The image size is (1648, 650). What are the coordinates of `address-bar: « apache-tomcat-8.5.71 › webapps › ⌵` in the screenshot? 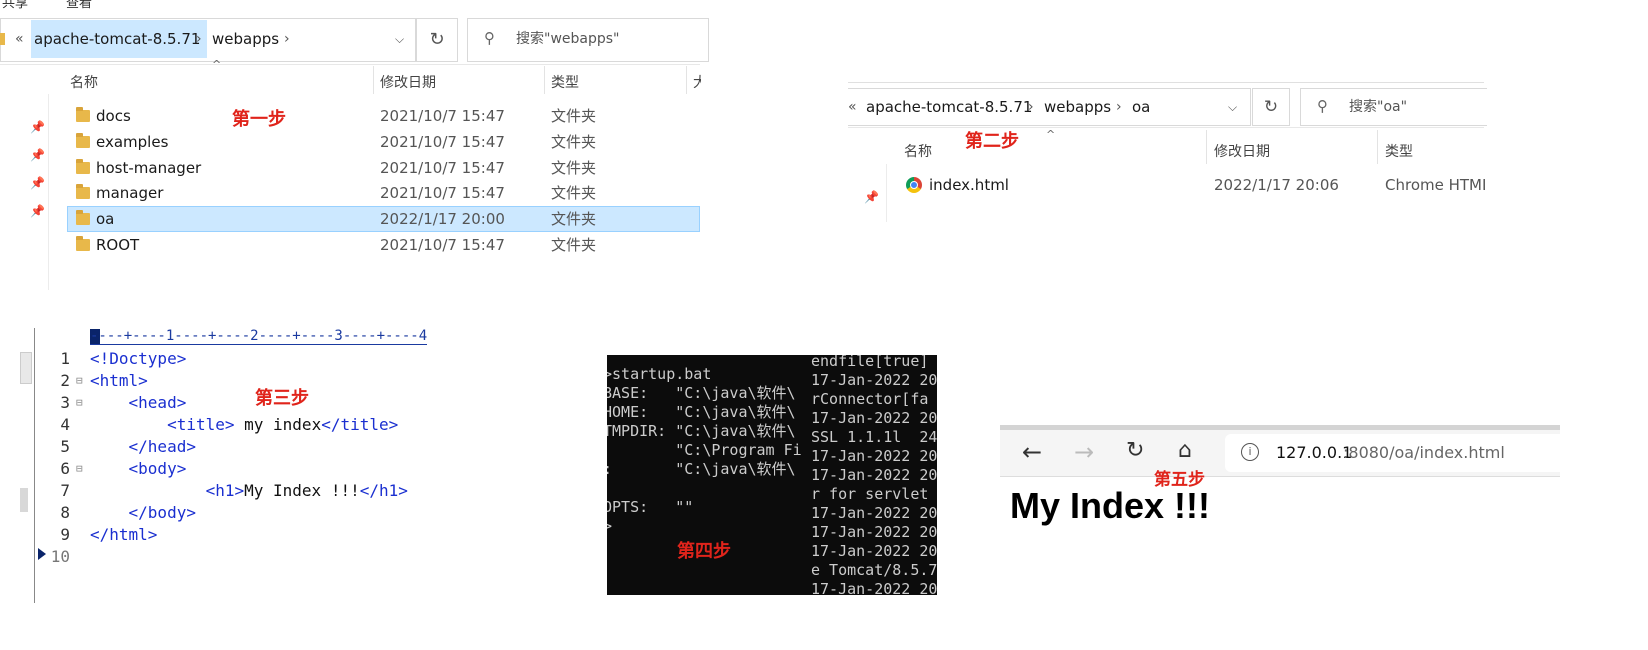 It's located at (208, 40).